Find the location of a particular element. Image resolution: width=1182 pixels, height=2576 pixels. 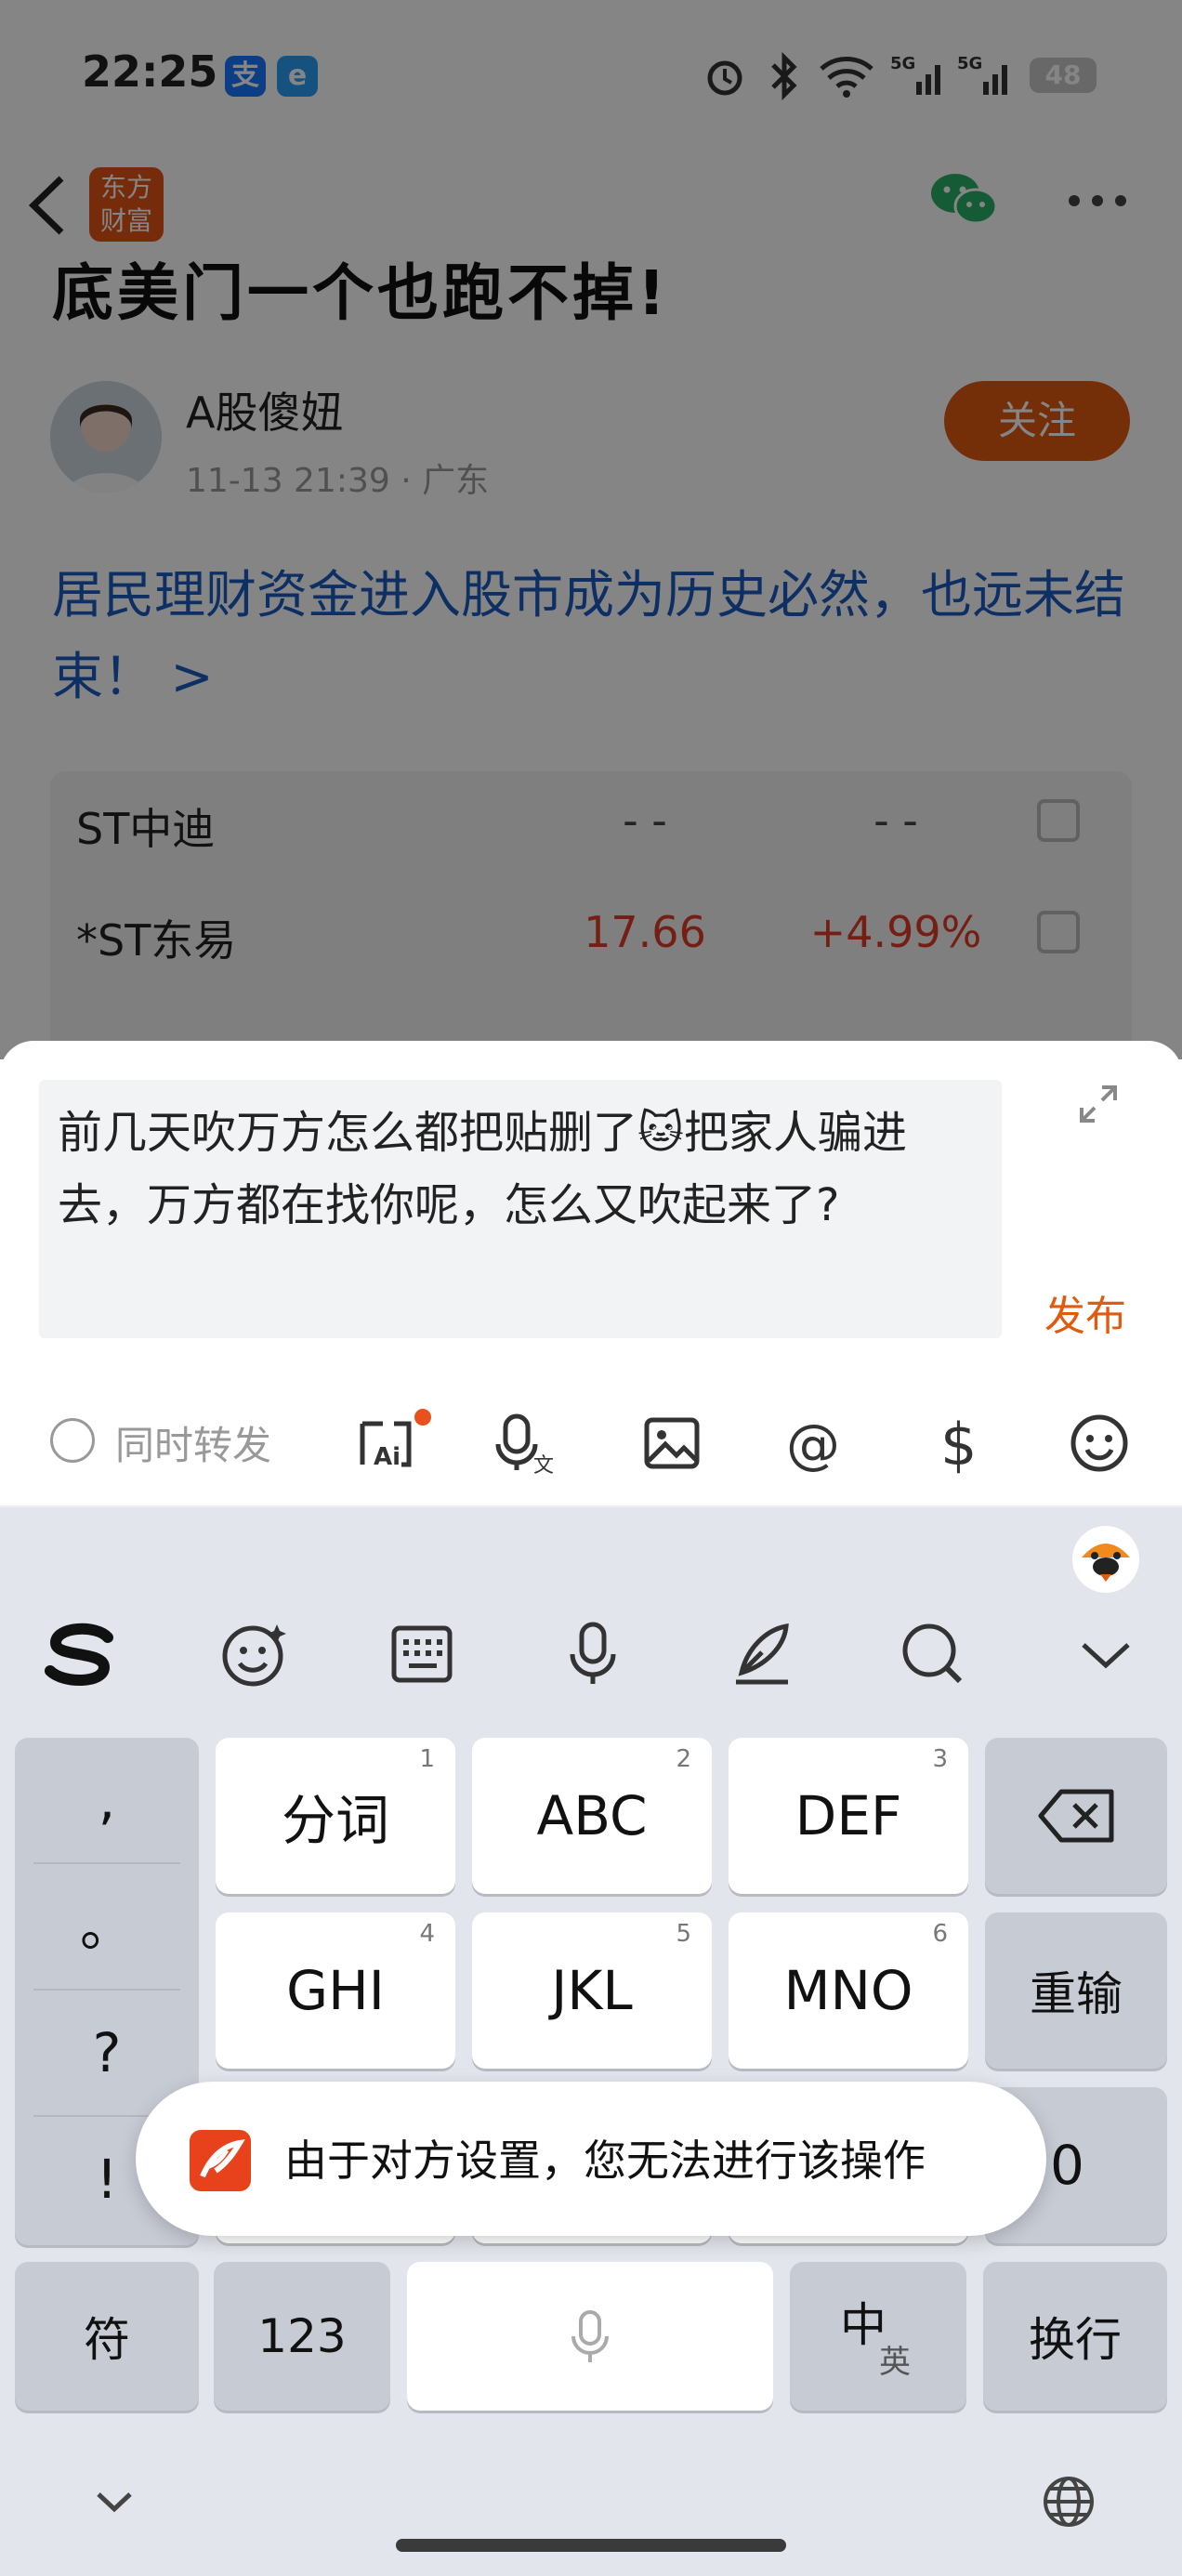

toast-message: 由于对方设置，您无法进行该操作 is located at coordinates (605, 2161).